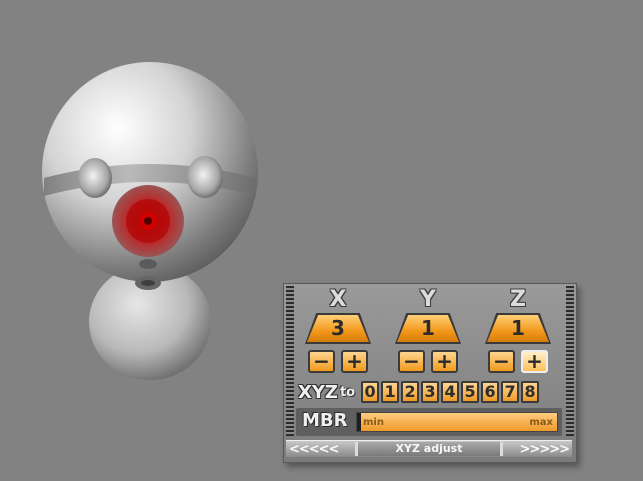  Describe the element at coordinates (530, 392) in the screenshot. I see `digit-button-8: 8` at that location.